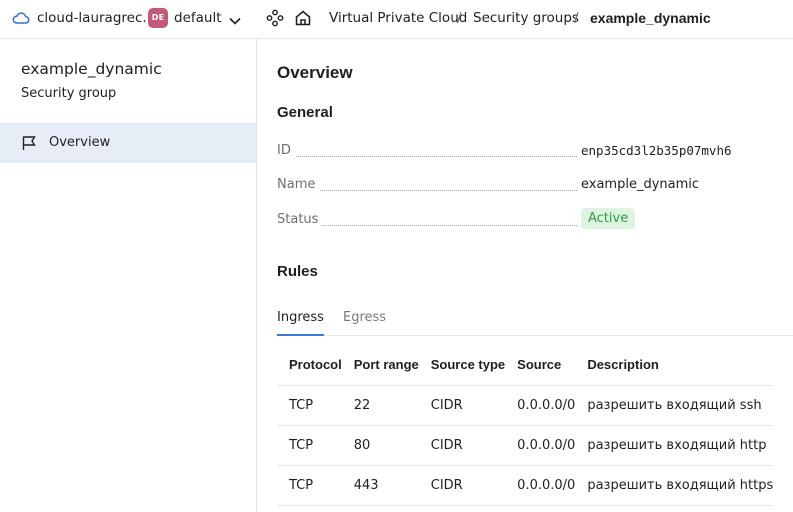 The width and height of the screenshot is (793, 512). What do you see at coordinates (315, 72) in the screenshot?
I see `page-title: Overview` at bounding box center [315, 72].